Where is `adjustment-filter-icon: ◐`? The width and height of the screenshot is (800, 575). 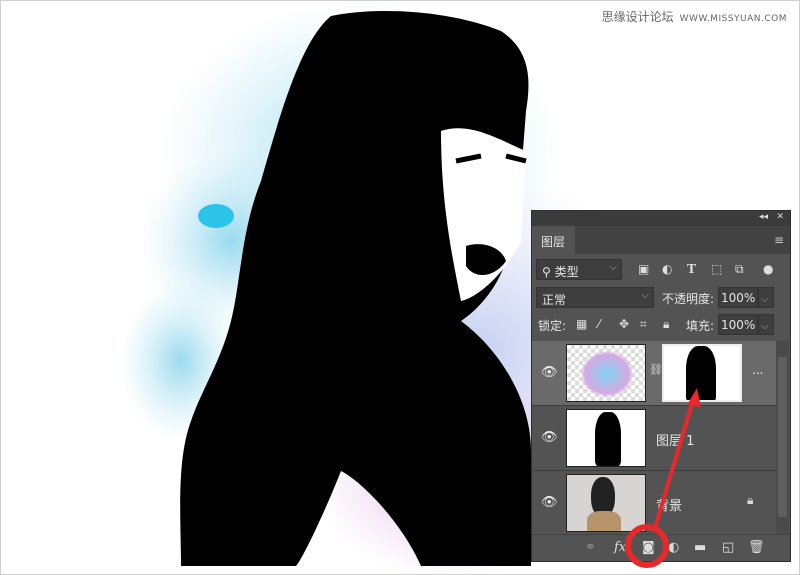
adjustment-filter-icon: ◐ is located at coordinates (667, 269).